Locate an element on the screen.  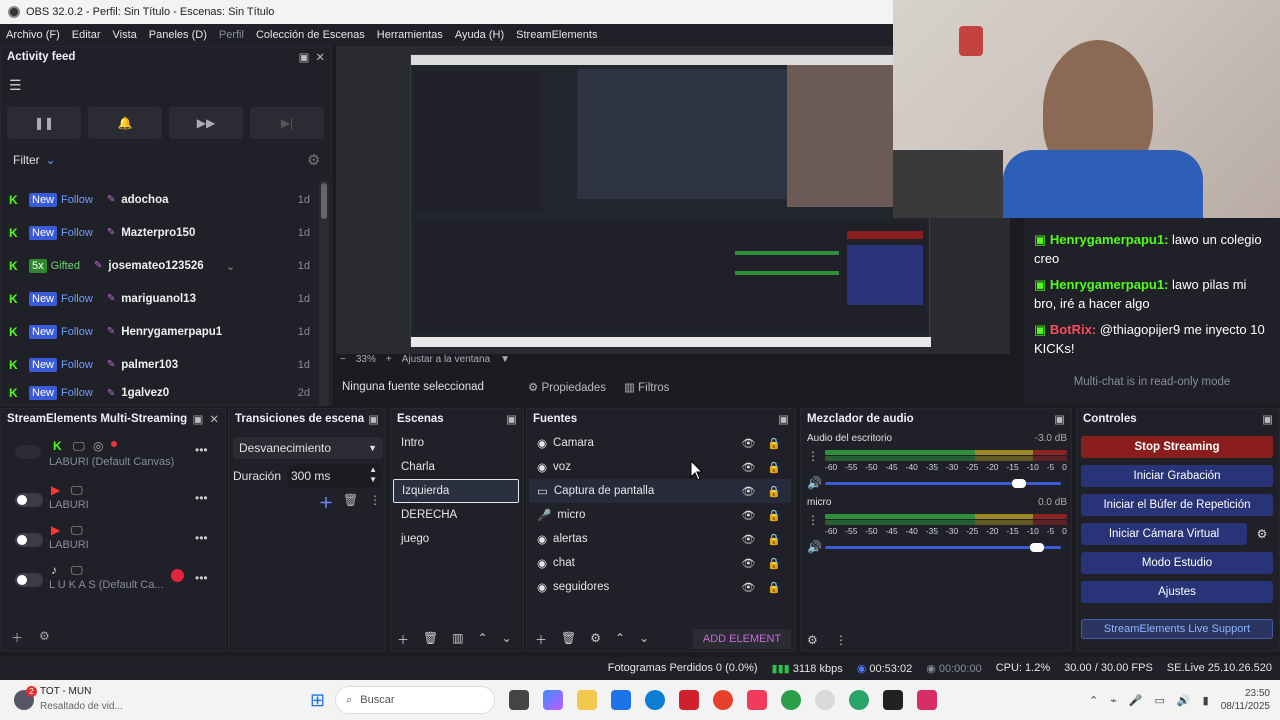
menu-edit: Editar is located at coordinates (86, 35).